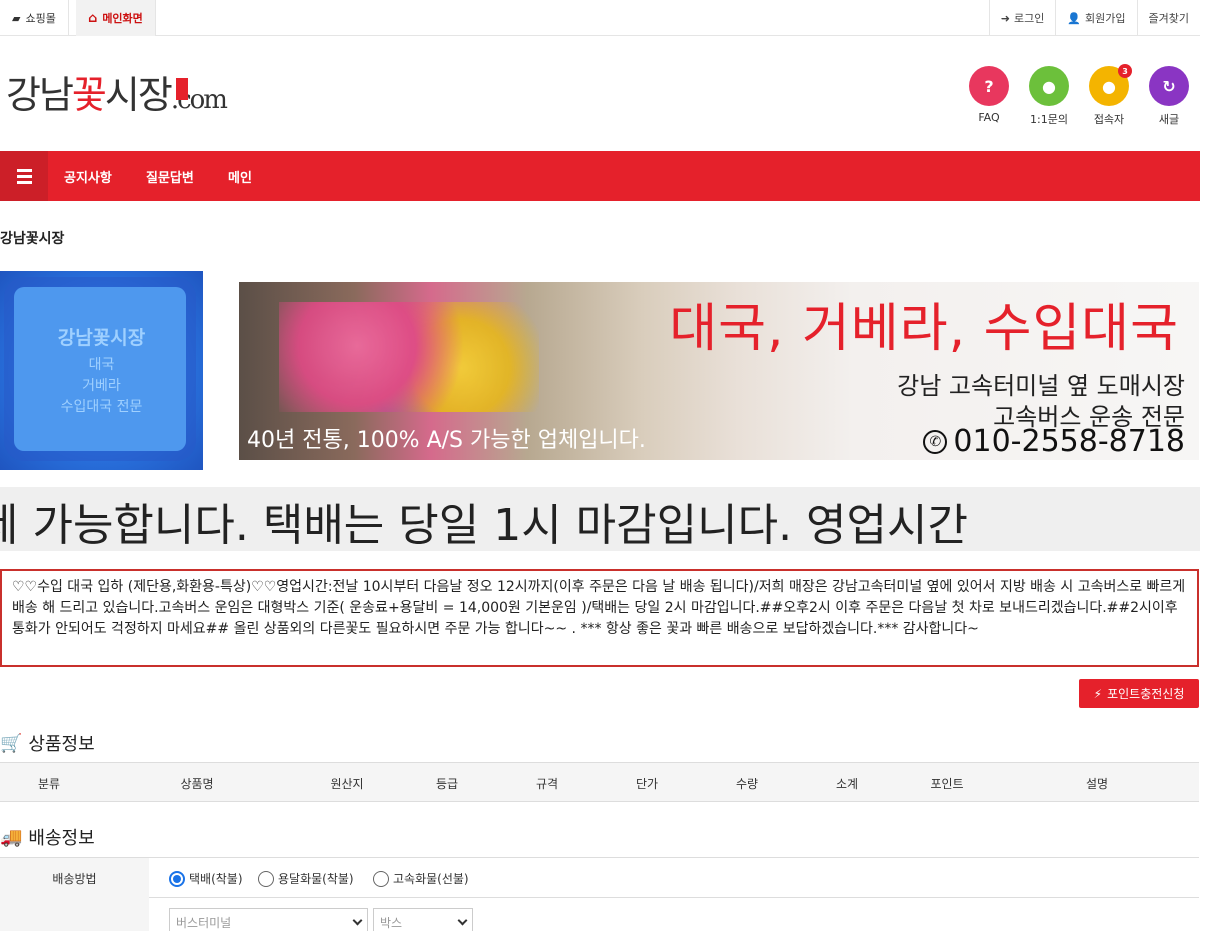 This screenshot has width=1205, height=931. What do you see at coordinates (240, 176) in the screenshot?
I see `nav-item-main: 메인` at bounding box center [240, 176].